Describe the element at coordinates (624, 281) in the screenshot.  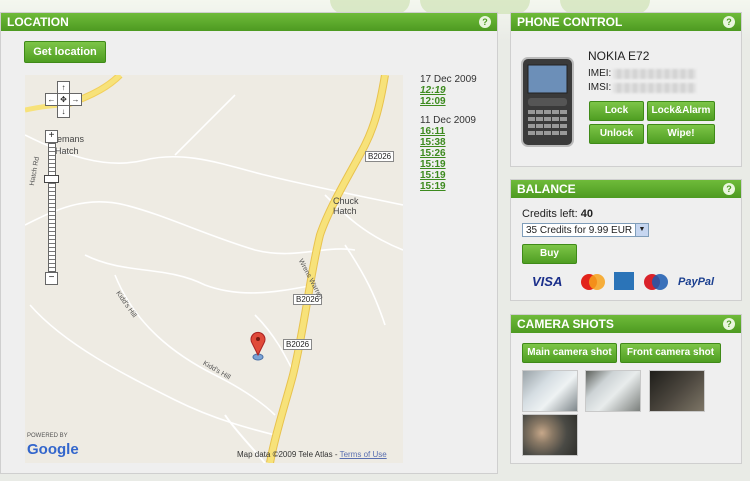
I see `amex-logo` at that location.